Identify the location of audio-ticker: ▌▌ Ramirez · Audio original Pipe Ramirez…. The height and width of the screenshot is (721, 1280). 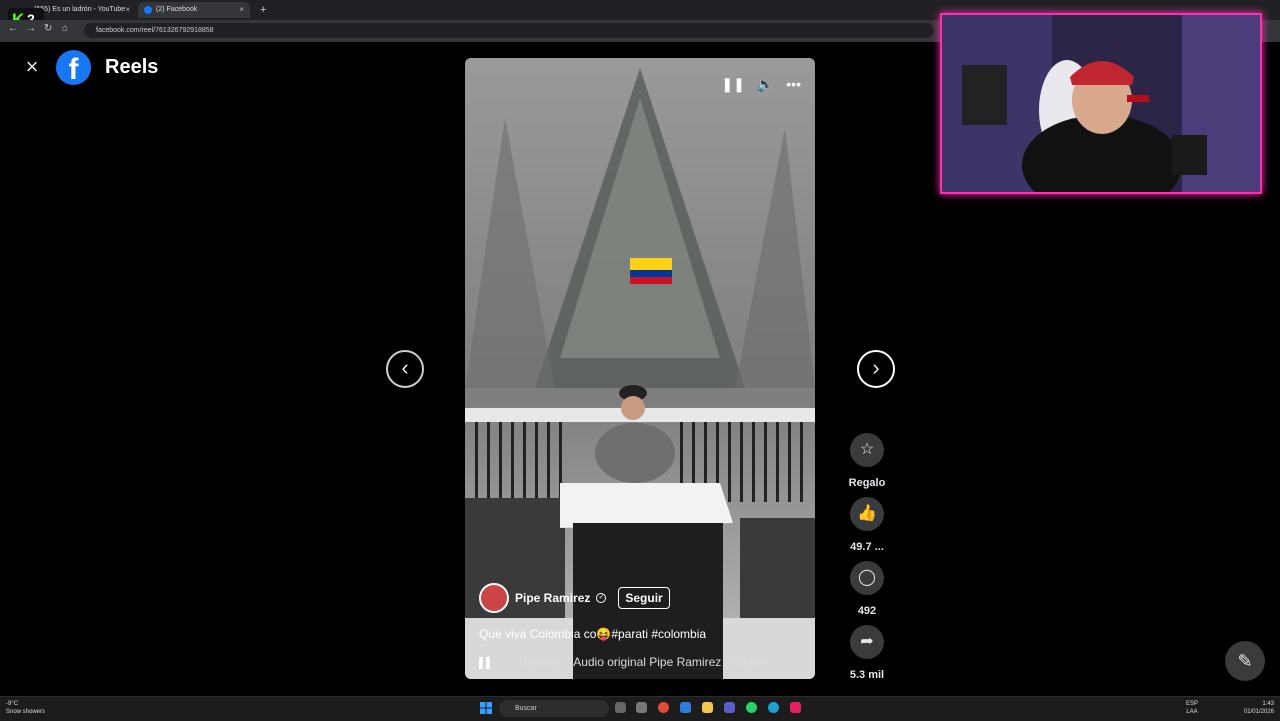
(644, 662).